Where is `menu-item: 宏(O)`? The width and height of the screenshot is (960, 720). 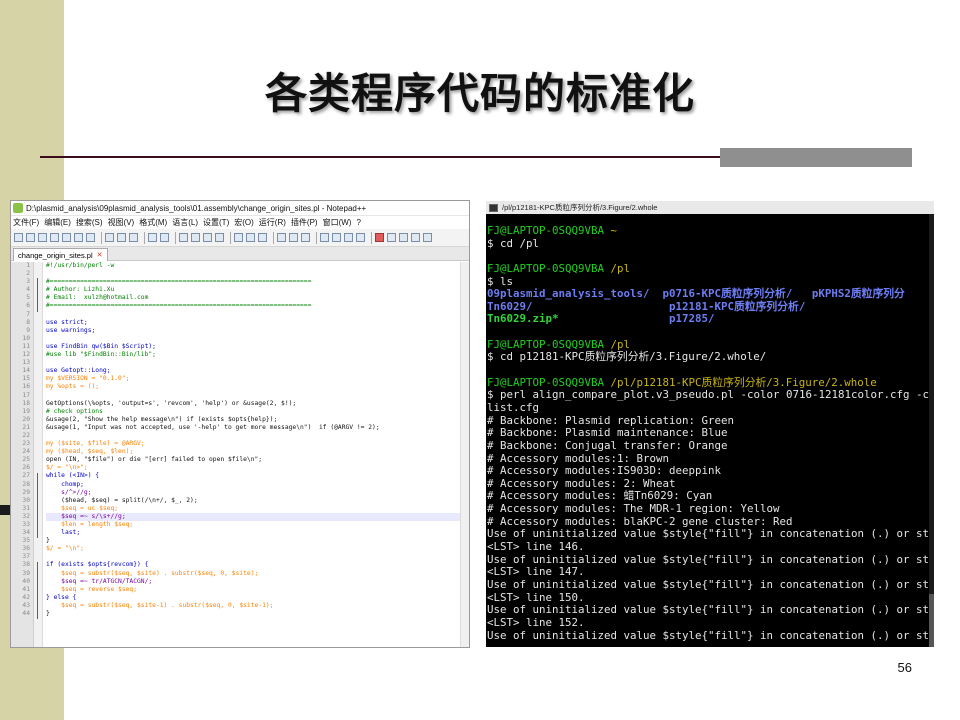 menu-item: 宏(O) is located at coordinates (244, 222).